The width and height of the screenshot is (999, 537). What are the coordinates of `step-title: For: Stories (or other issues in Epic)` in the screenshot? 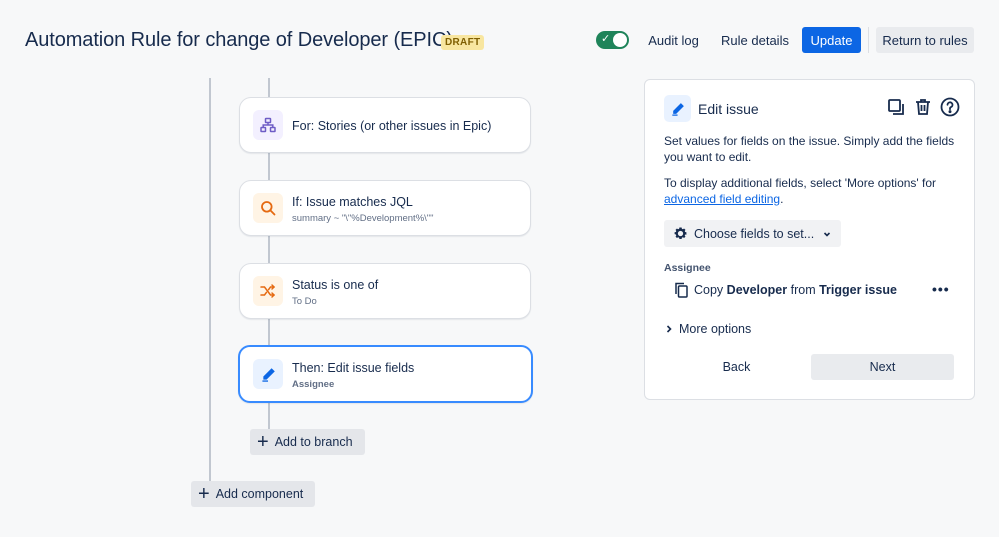 It's located at (392, 126).